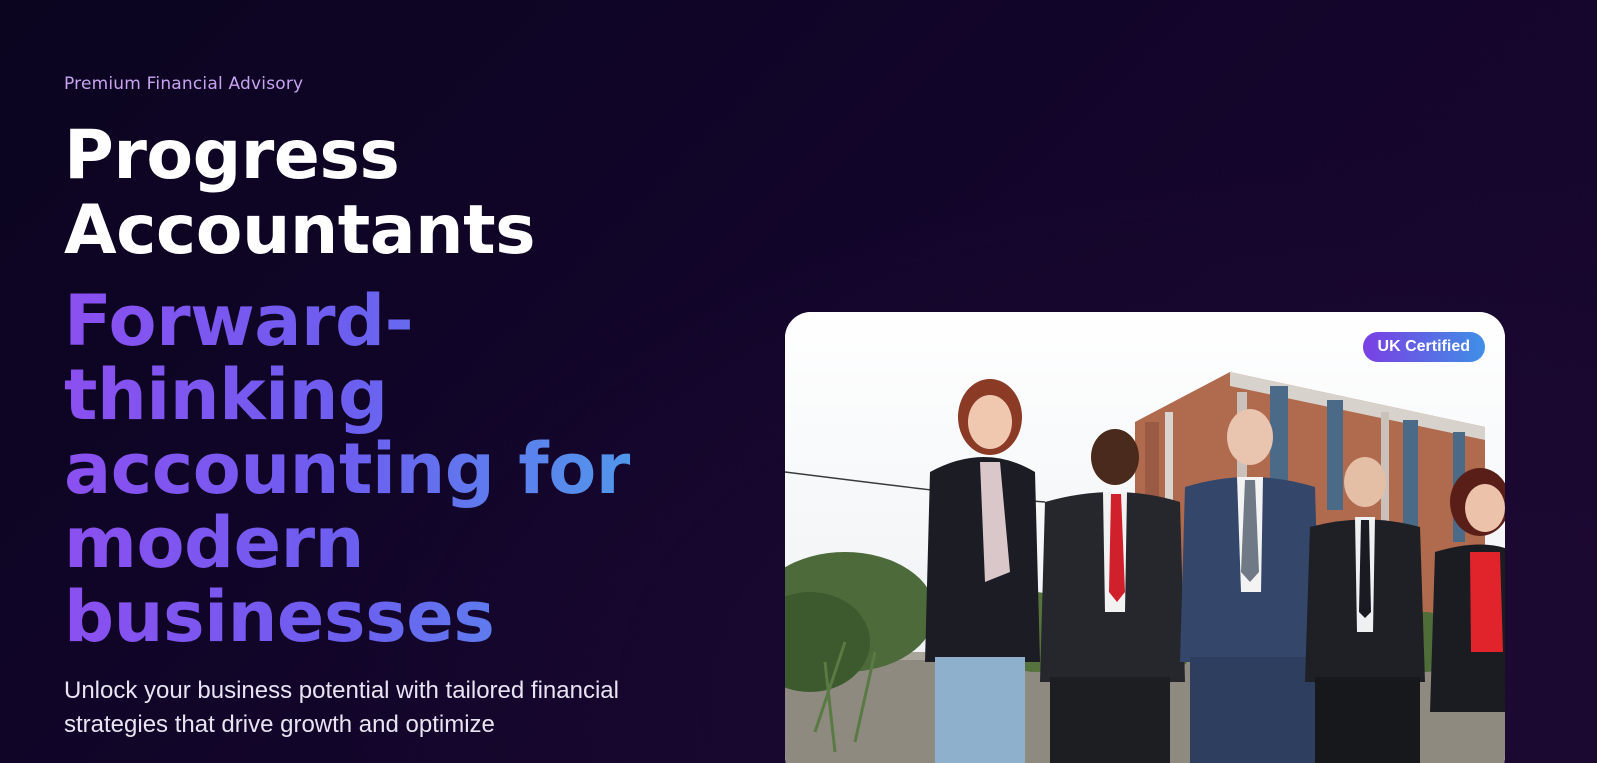 The height and width of the screenshot is (763, 1597). Describe the element at coordinates (300, 230) in the screenshot. I see `brand-title-line-2: Accountants` at that location.